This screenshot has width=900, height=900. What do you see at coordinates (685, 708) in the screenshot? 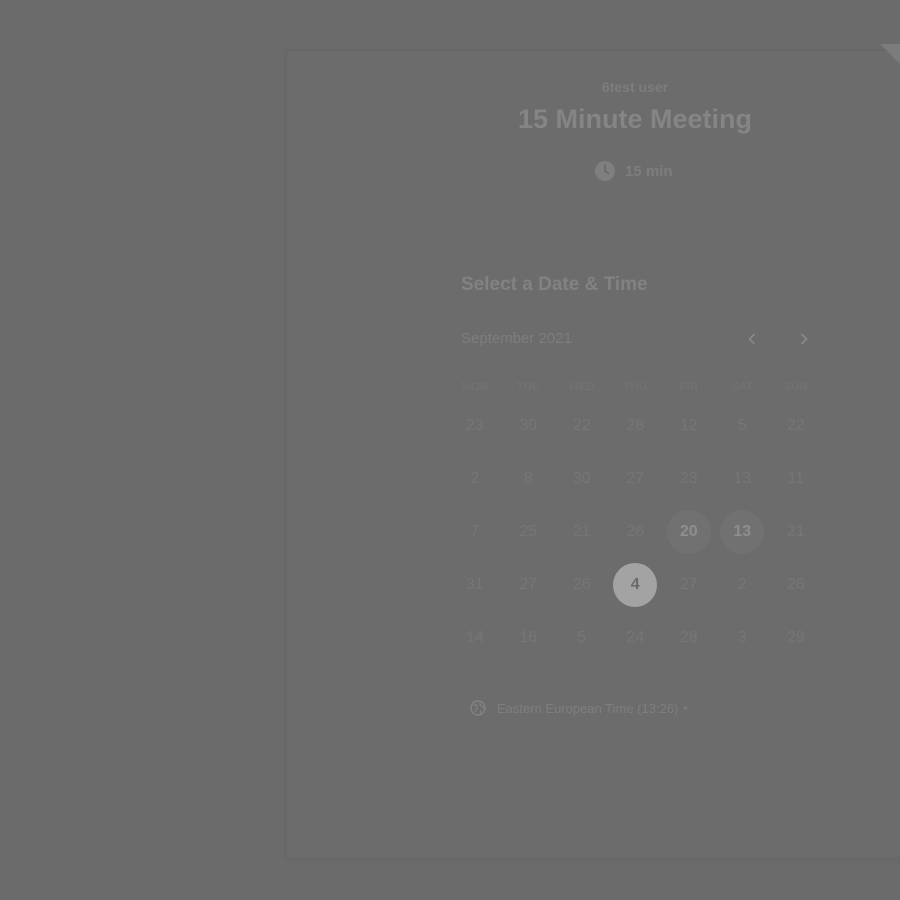
I see `chevron-down-icon: ▾` at bounding box center [685, 708].